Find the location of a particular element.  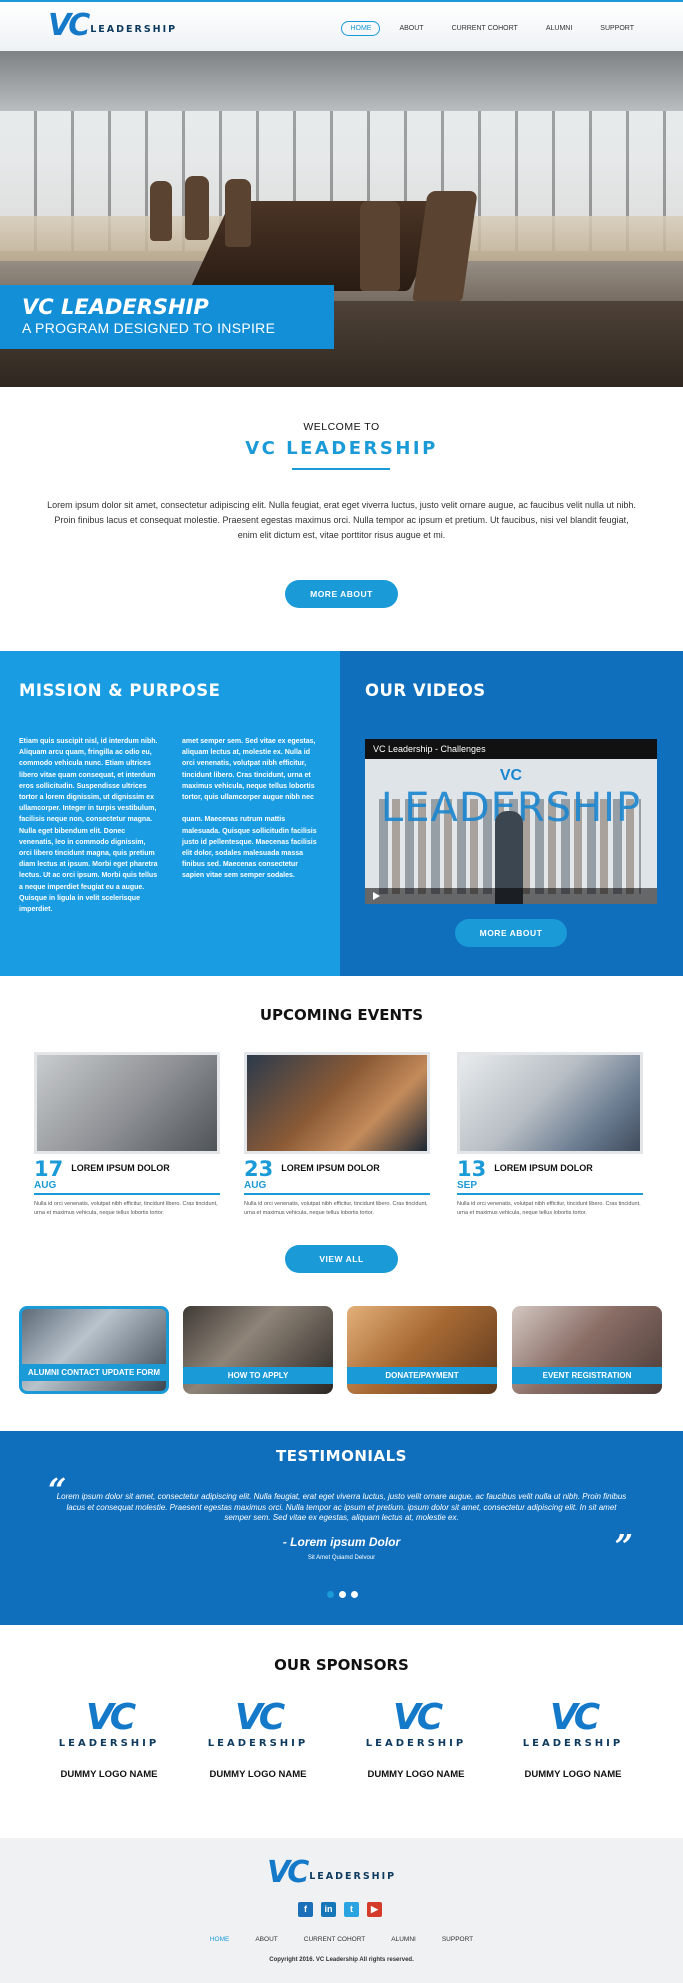

twitter-icon: t is located at coordinates (351, 1909).